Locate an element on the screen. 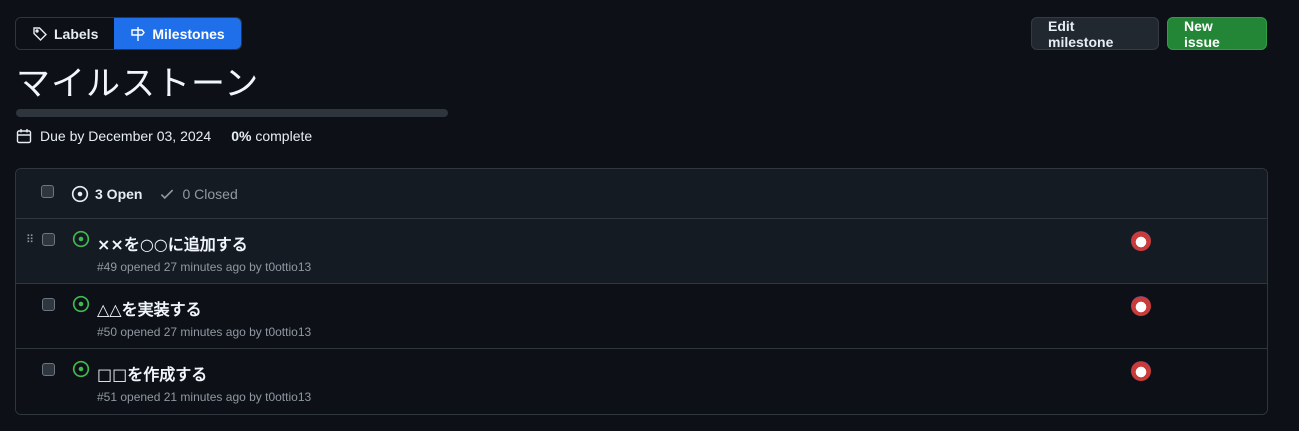 This screenshot has width=1299, height=431. drag-handle-icon: ⠿ is located at coordinates (30, 240).